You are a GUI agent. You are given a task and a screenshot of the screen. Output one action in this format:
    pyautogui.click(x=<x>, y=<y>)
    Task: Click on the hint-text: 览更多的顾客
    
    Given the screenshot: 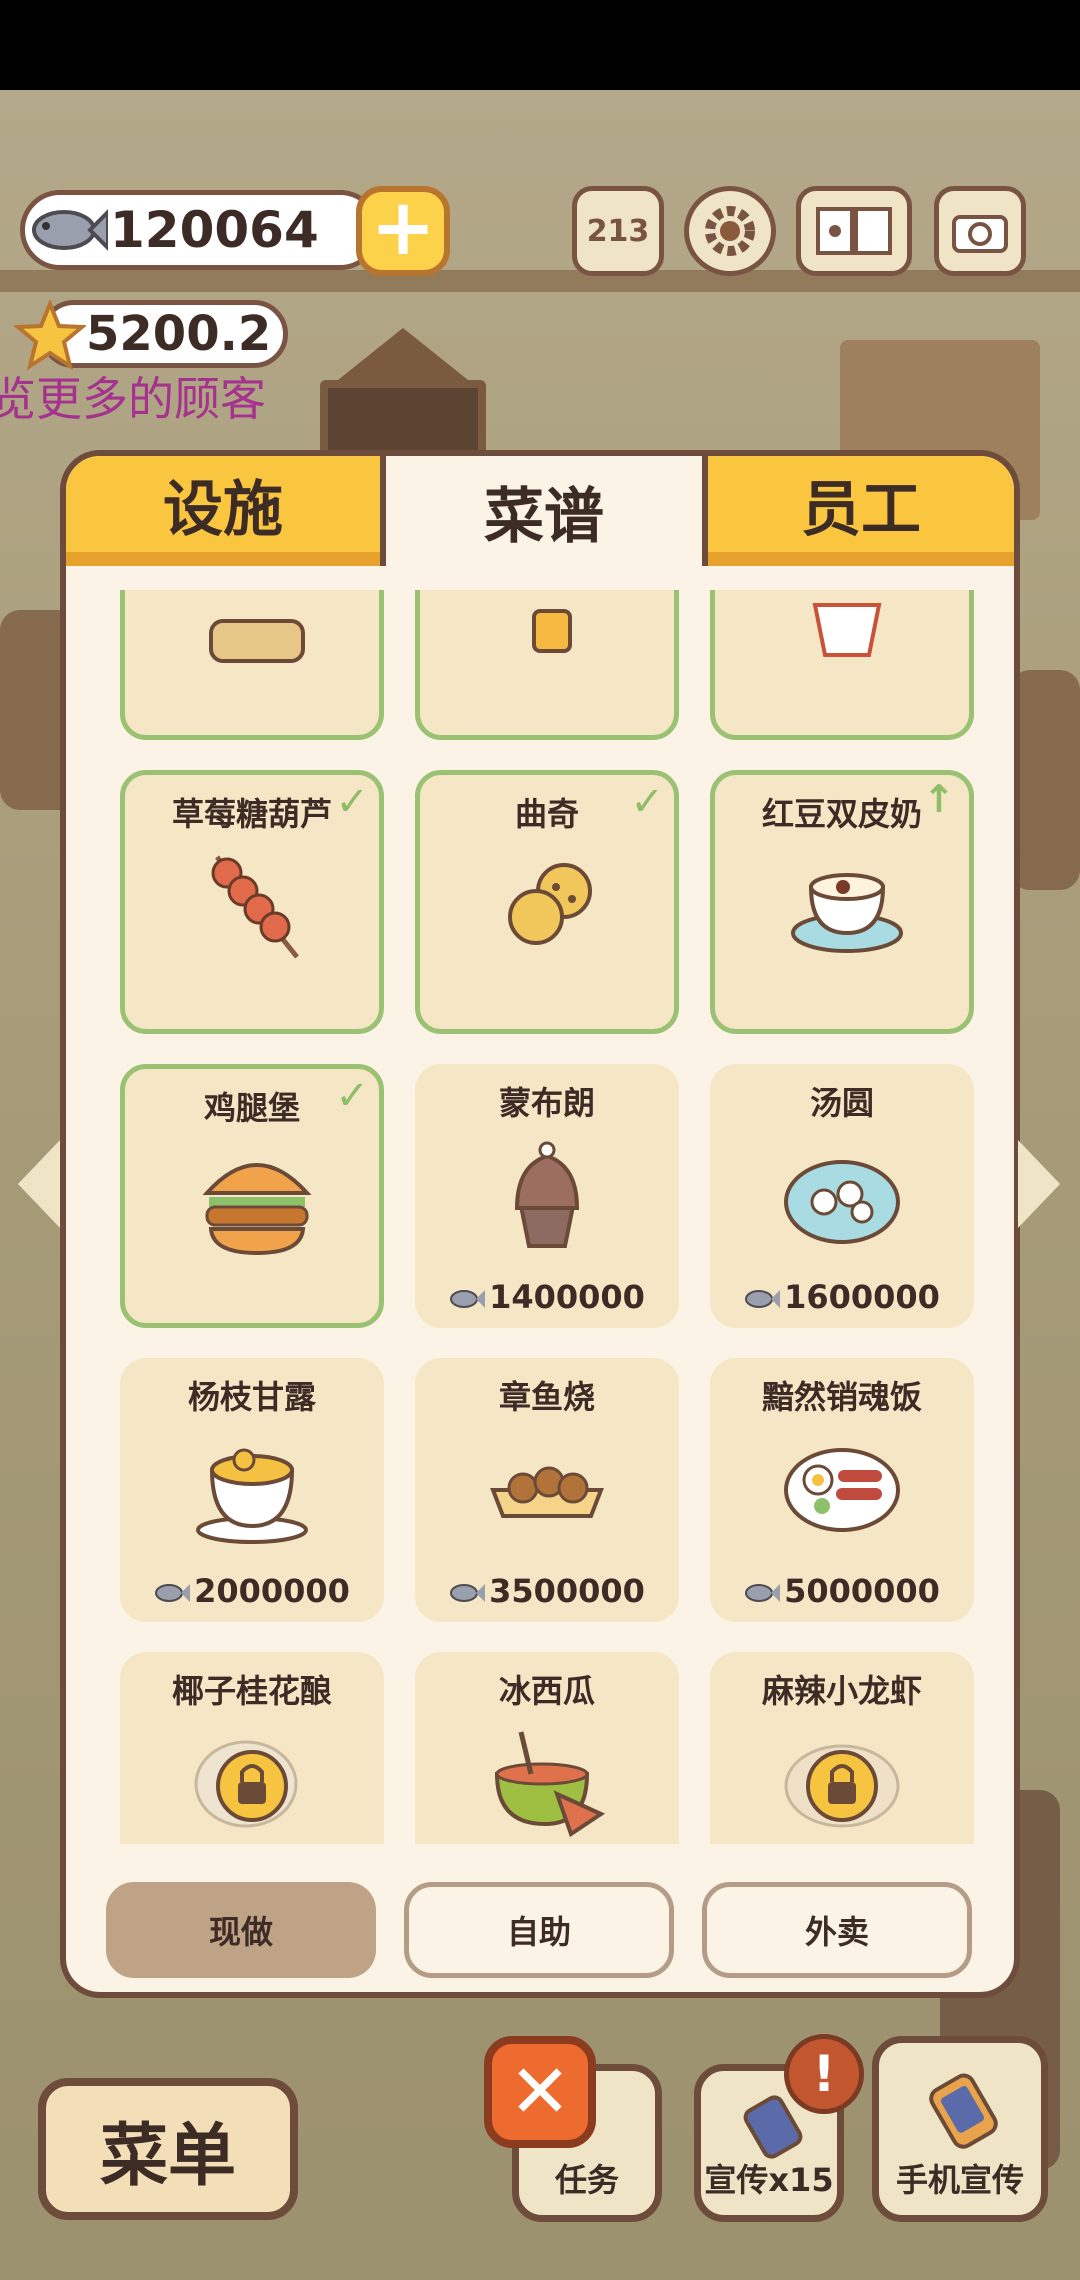 What is the action you would take?
    pyautogui.click(x=133, y=399)
    